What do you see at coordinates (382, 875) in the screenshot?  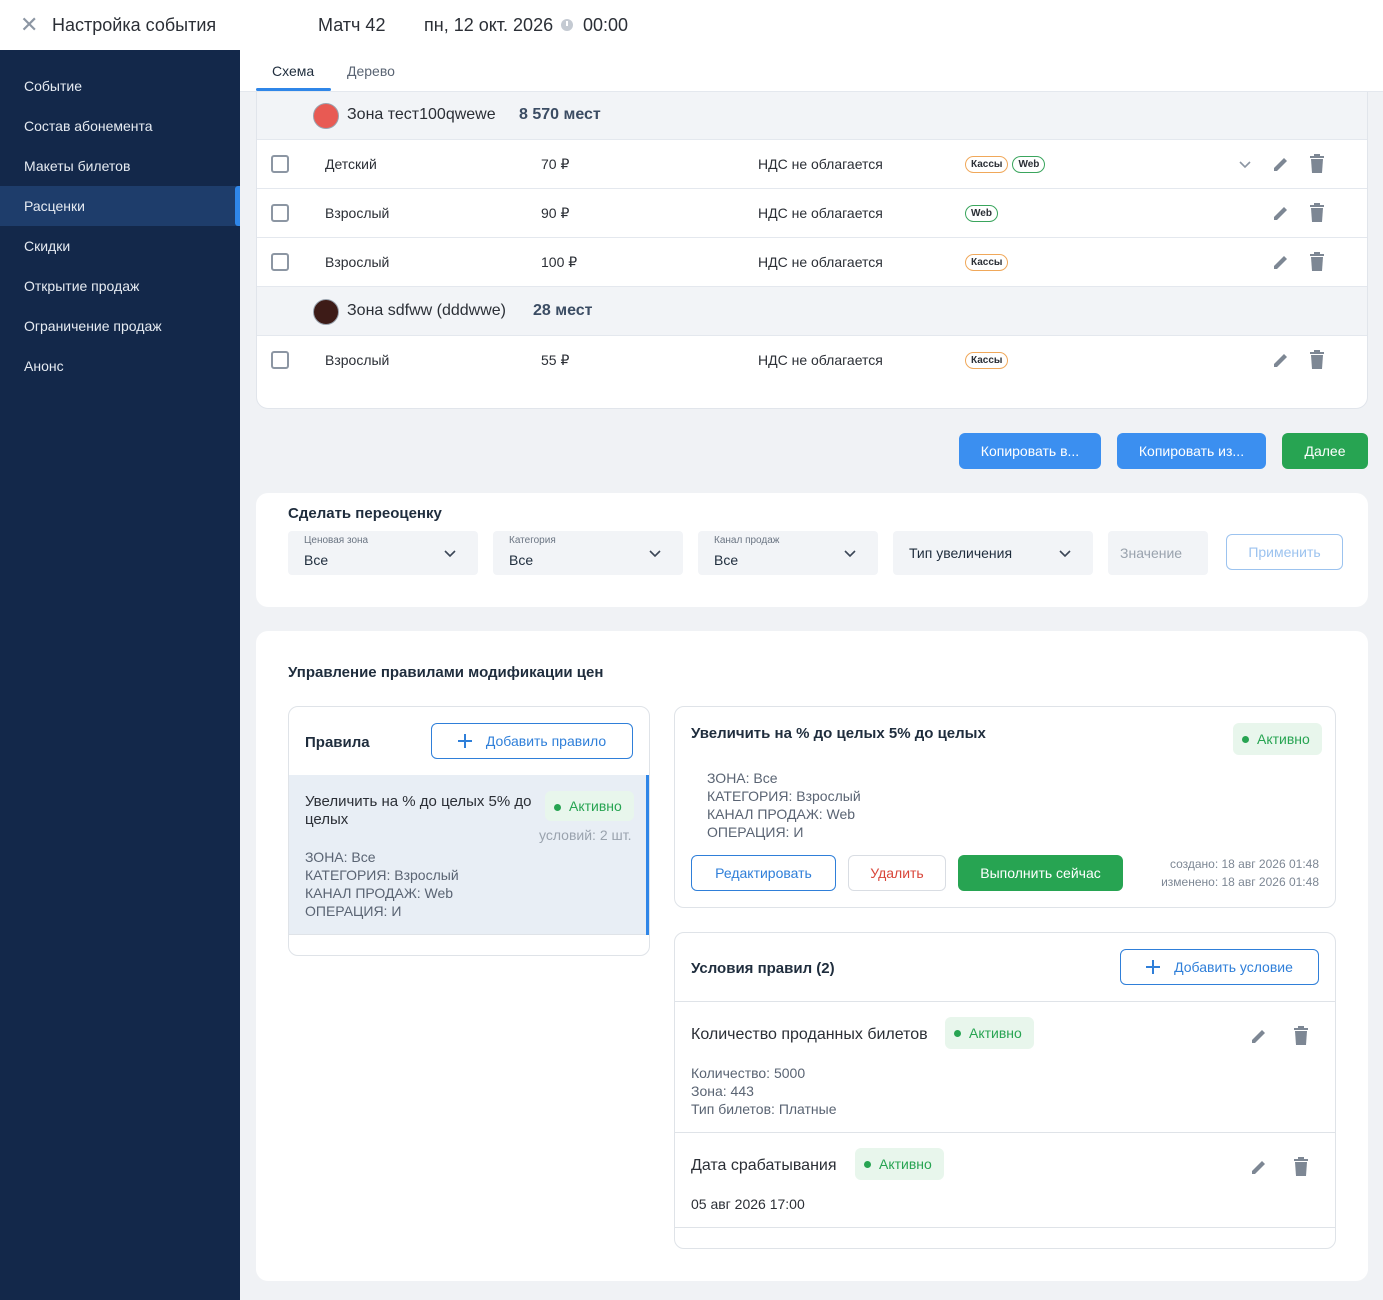 I see `rule-category: КАТЕГОРИЯ: Взрослый` at bounding box center [382, 875].